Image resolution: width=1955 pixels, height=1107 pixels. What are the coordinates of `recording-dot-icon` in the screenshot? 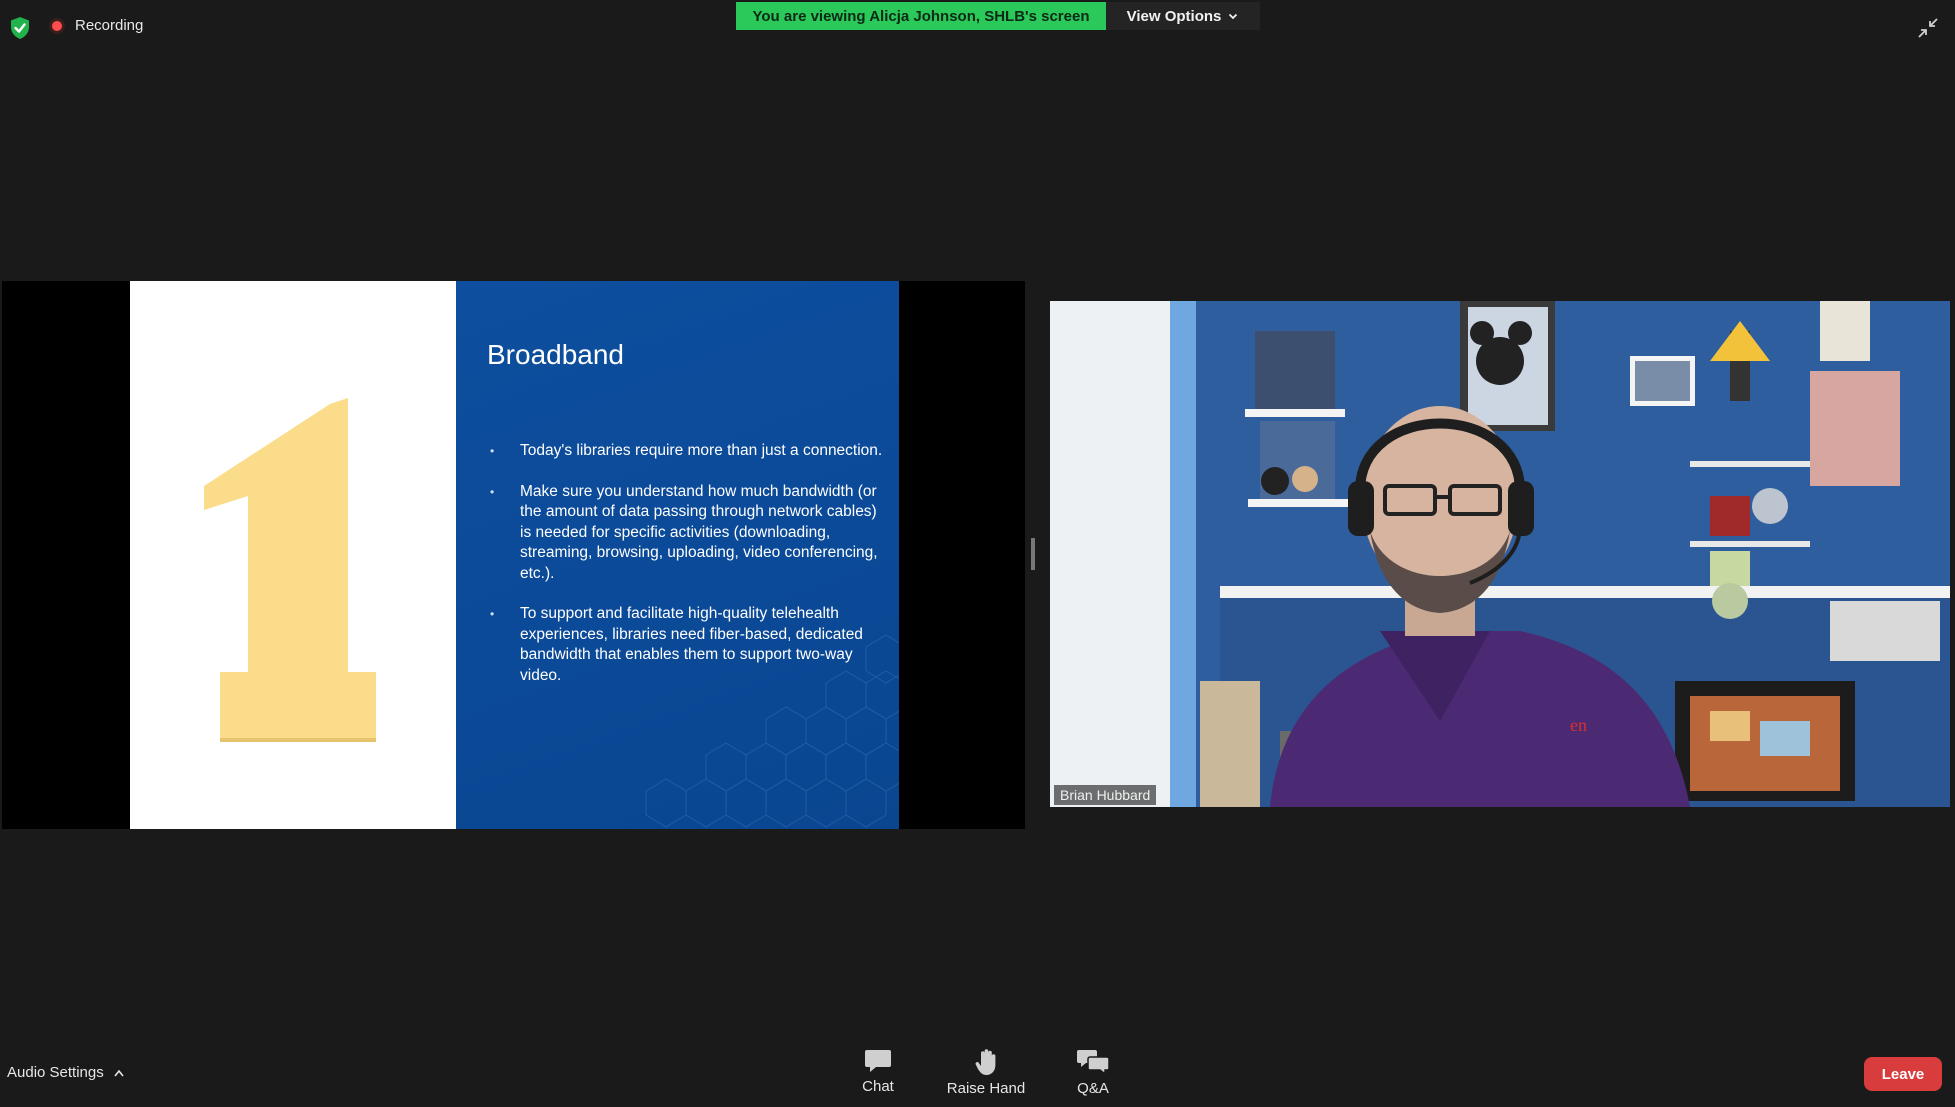 It's located at (57, 25).